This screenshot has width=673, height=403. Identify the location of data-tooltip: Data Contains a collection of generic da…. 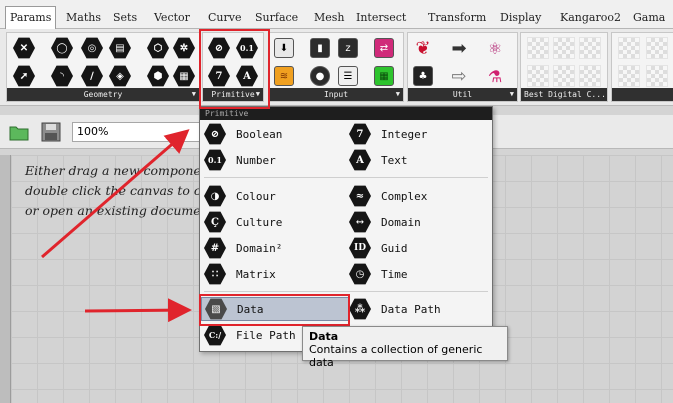
(405, 347).